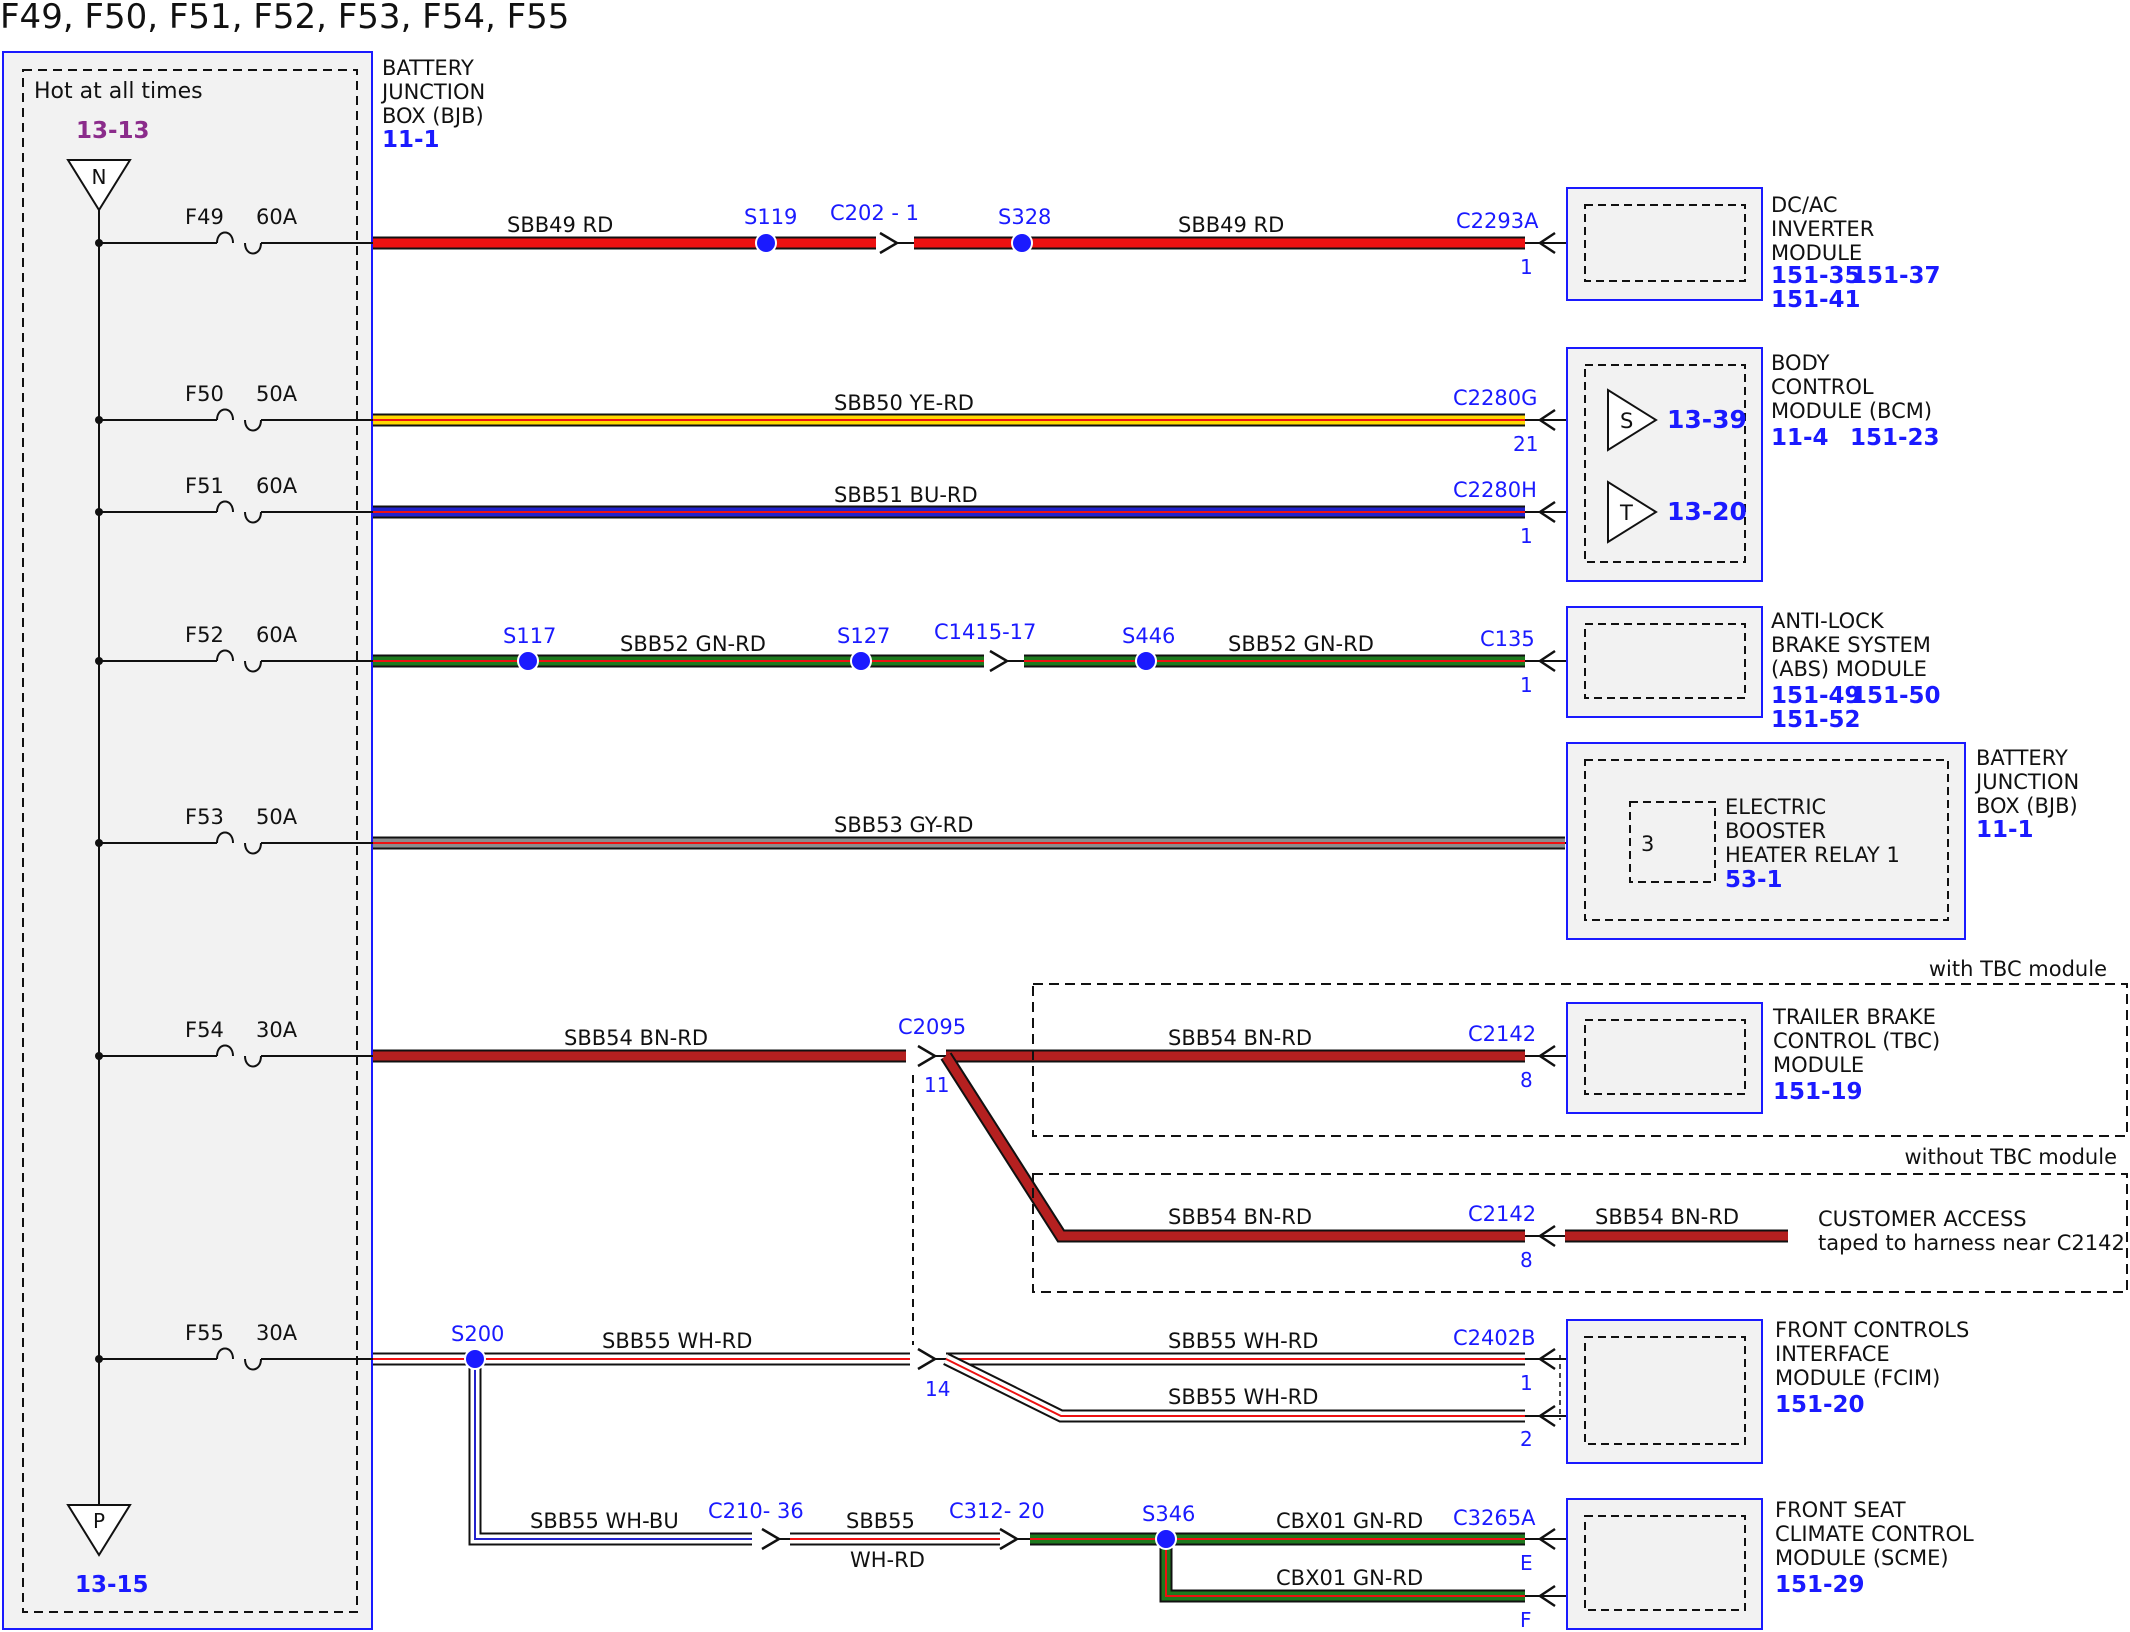 This screenshot has width=2130, height=1632. I want to click on module-ref: 13-20, so click(1707, 511).